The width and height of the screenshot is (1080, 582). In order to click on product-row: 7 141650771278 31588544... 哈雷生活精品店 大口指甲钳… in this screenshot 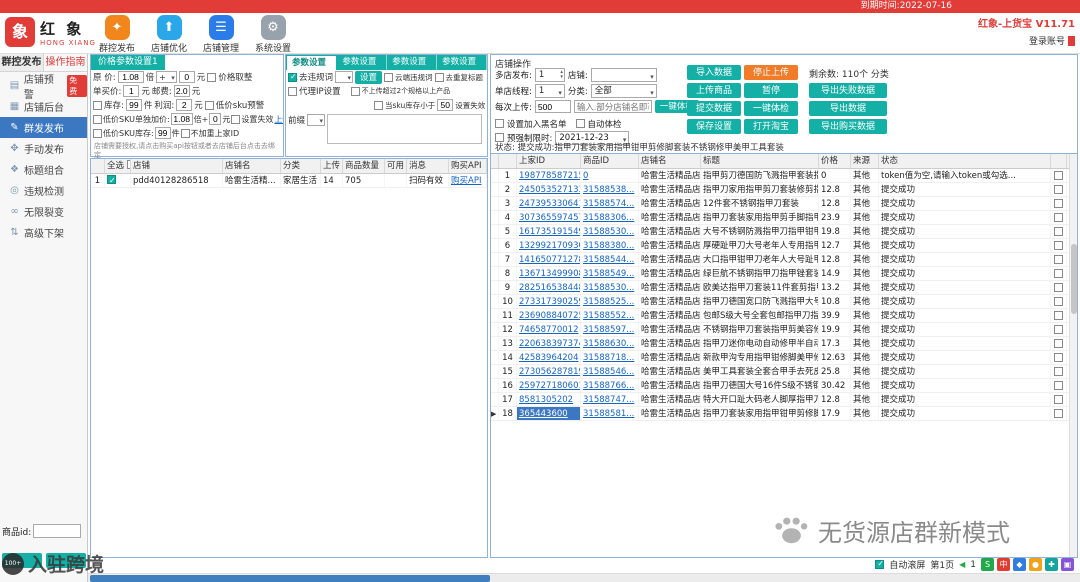, I will do `click(784, 260)`.